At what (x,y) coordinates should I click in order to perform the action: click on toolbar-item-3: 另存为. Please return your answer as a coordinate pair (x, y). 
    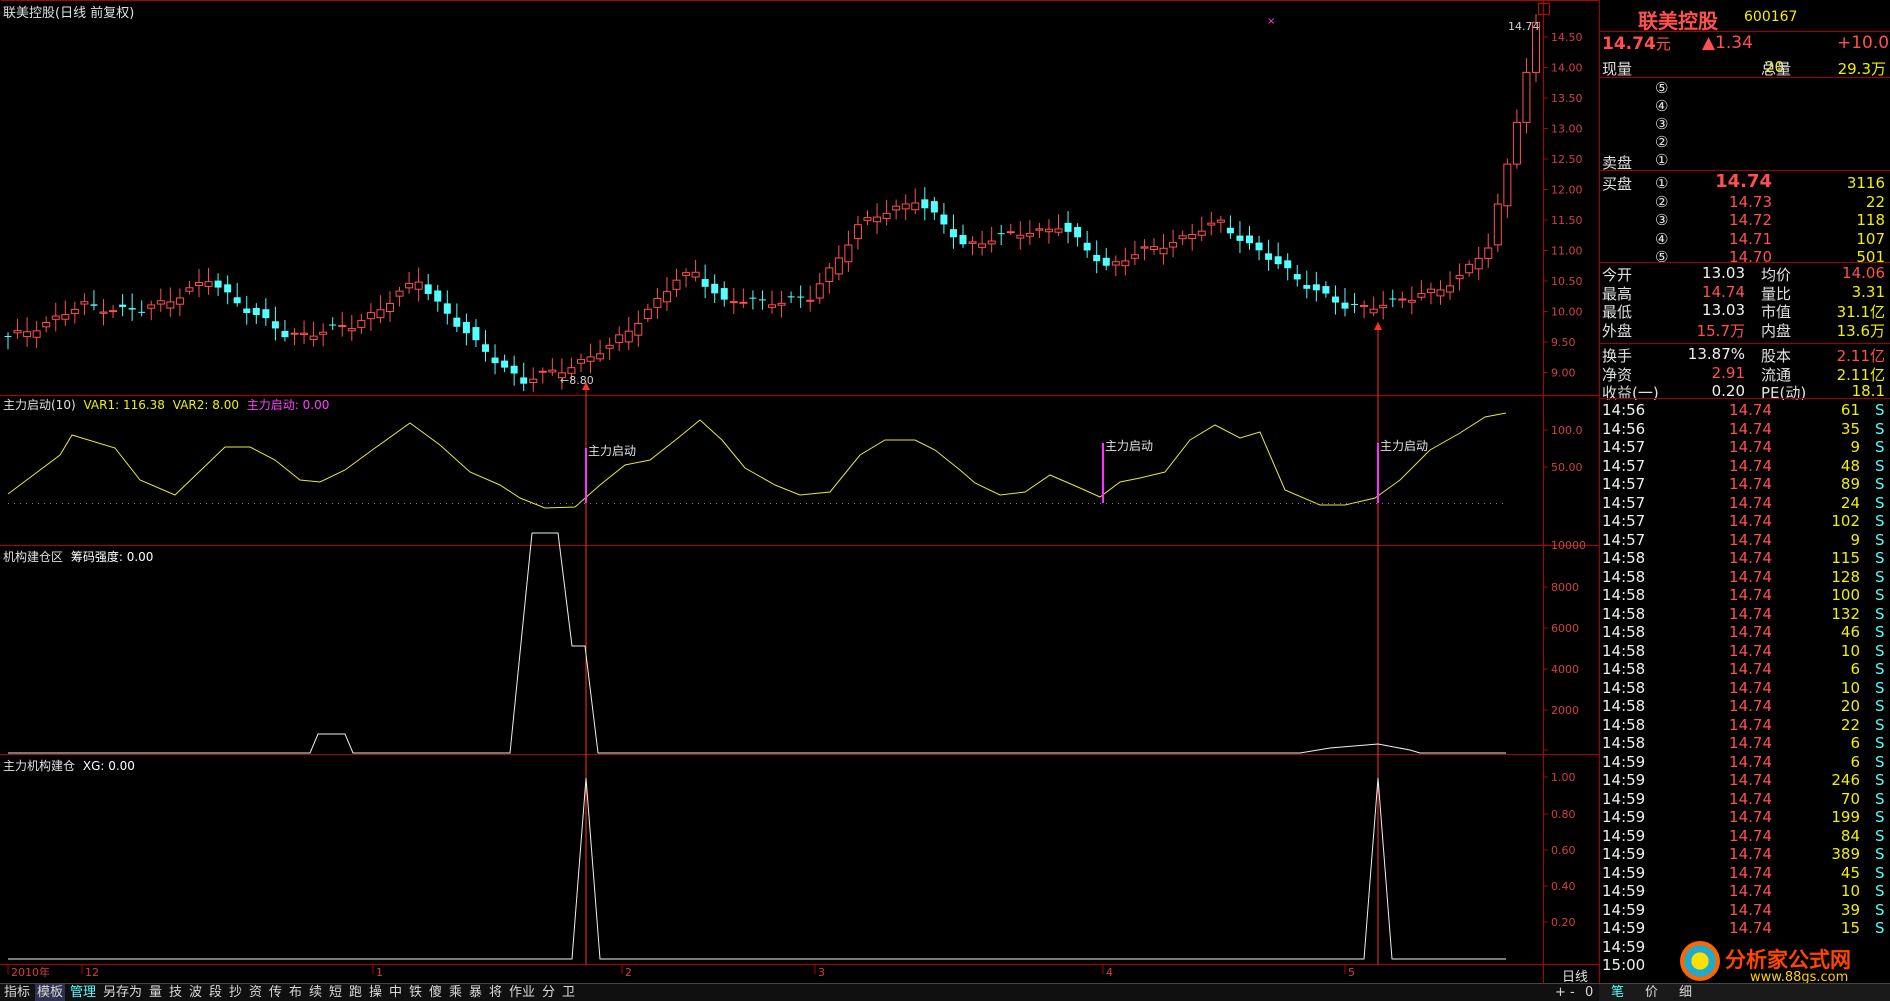
    Looking at the image, I should click on (122, 992).